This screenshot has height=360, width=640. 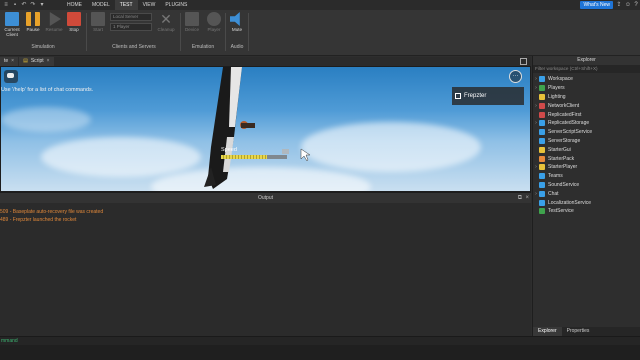 I want to click on share-icon: ⇪, so click(x=619, y=5).